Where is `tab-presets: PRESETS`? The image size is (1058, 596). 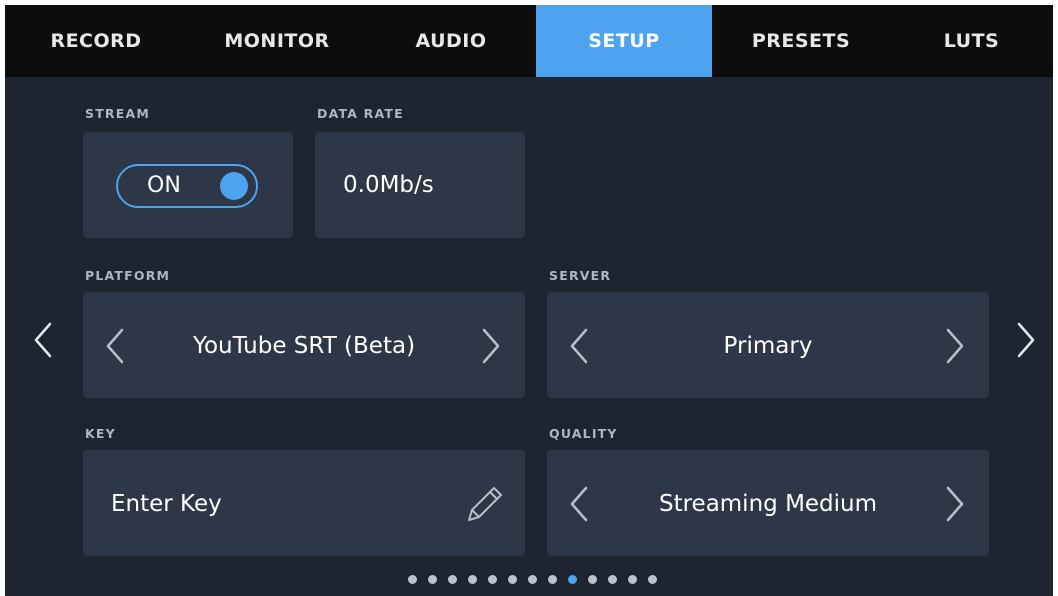
tab-presets: PRESETS is located at coordinates (801, 41).